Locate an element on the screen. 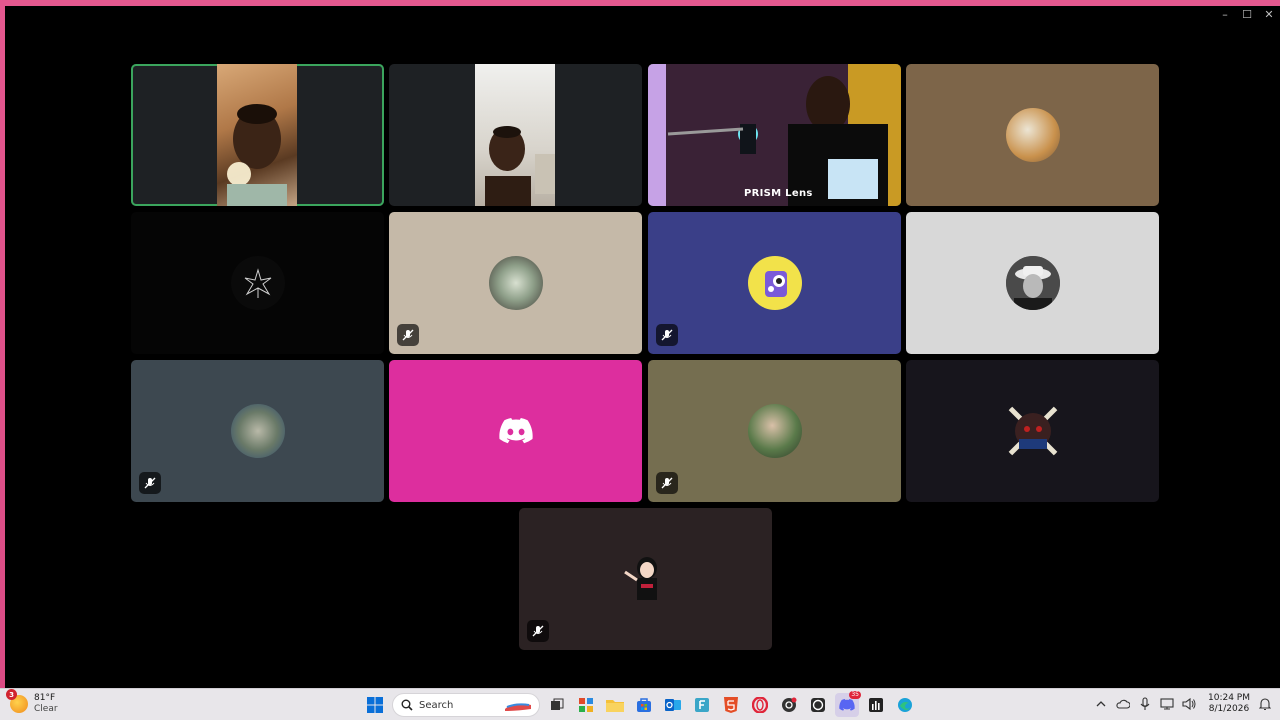 The height and width of the screenshot is (720, 1280). task-view-icon is located at coordinates (557, 705).